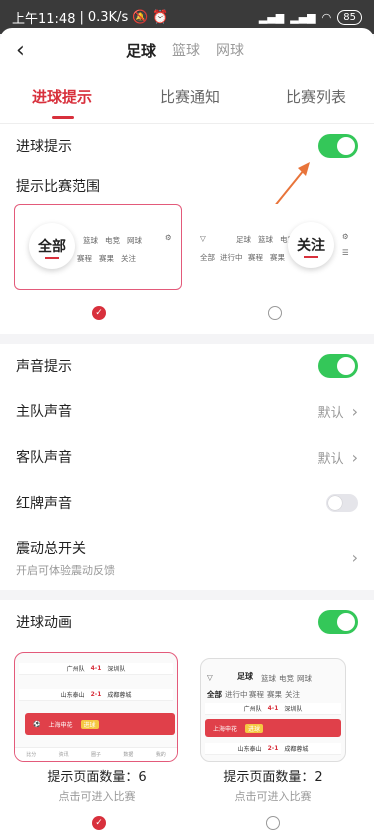 This screenshot has height=832, width=374. I want to click on mini-subtab: 关注, so click(128, 258).